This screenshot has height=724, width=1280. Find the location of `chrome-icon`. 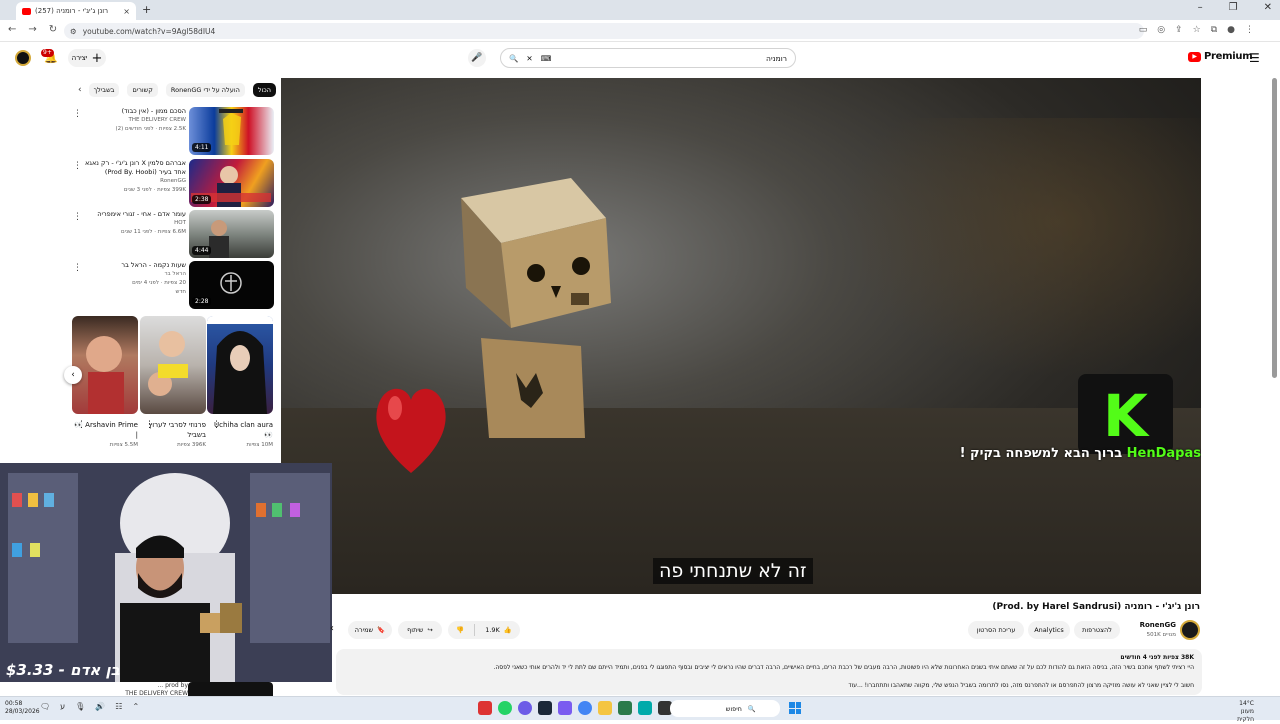

chrome-icon is located at coordinates (585, 708).